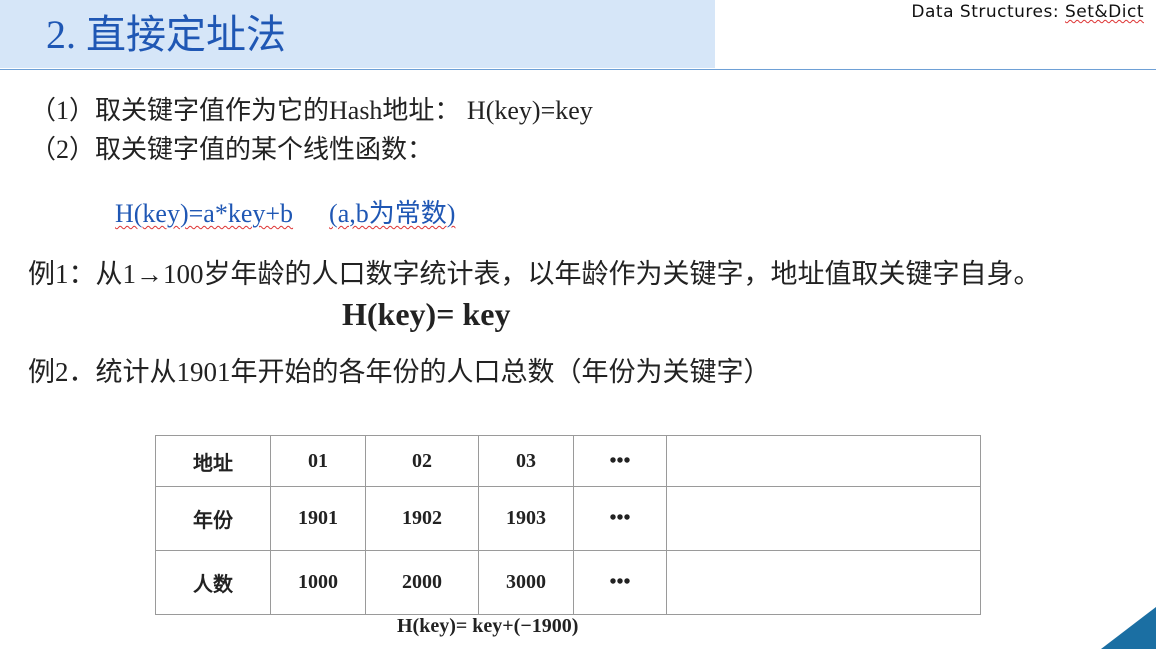 The width and height of the screenshot is (1156, 649). Describe the element at coordinates (426, 314) in the screenshot. I see `example-1-formula: H(key)= key` at that location.